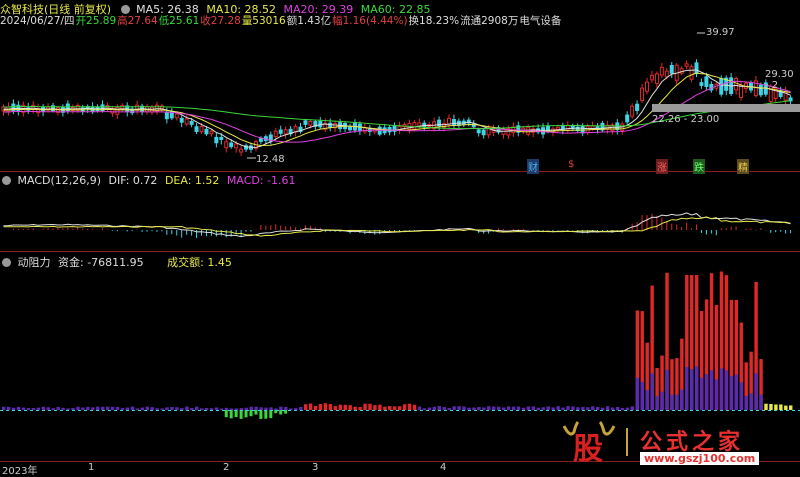 The height and width of the screenshot is (477, 800). I want to click on macd-settings-icon, so click(6, 180).